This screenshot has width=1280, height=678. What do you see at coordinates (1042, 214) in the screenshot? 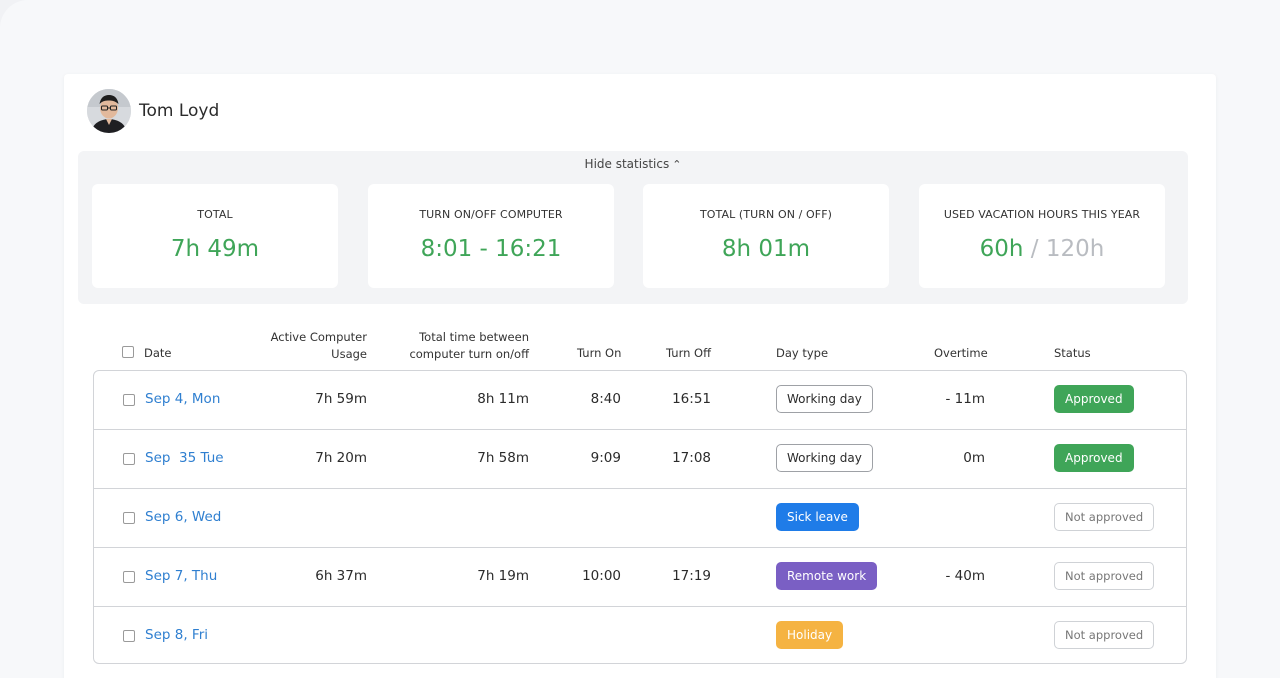
I see `stat-label: USED VACATION HOURS THIS YEAR` at bounding box center [1042, 214].